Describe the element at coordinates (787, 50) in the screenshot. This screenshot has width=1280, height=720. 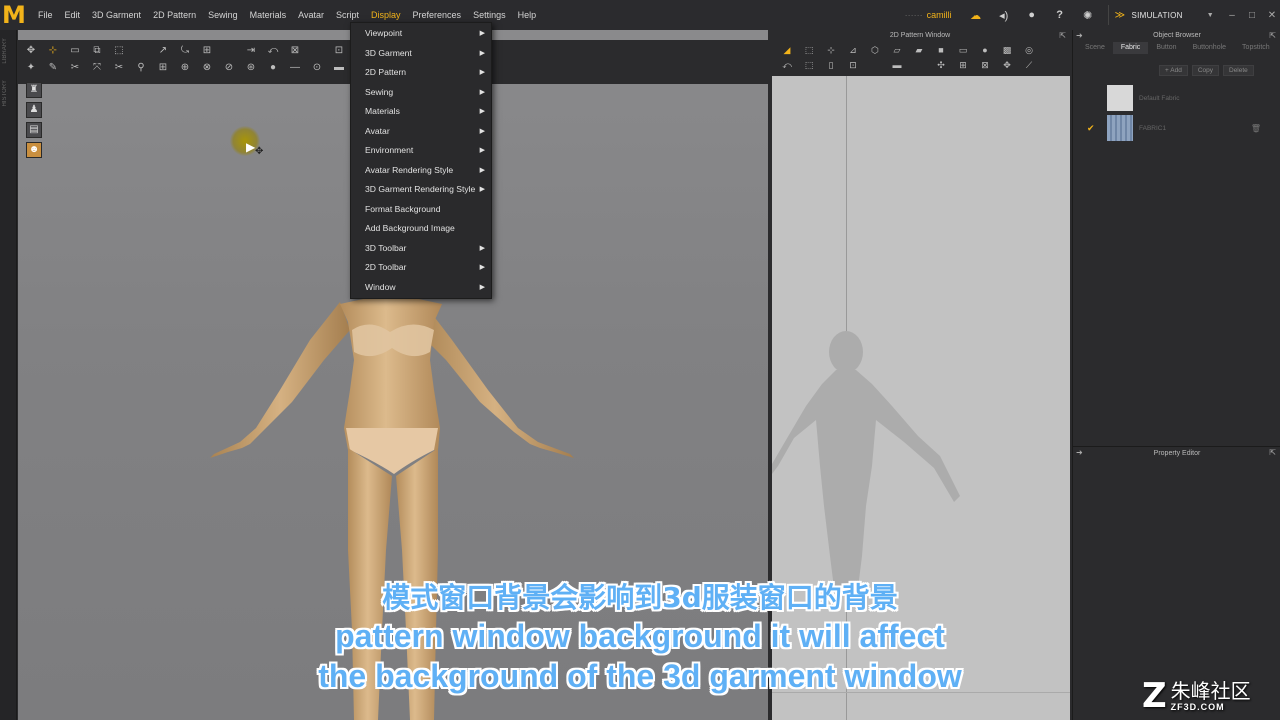
I see `pattern-tool-icon: ◢` at that location.